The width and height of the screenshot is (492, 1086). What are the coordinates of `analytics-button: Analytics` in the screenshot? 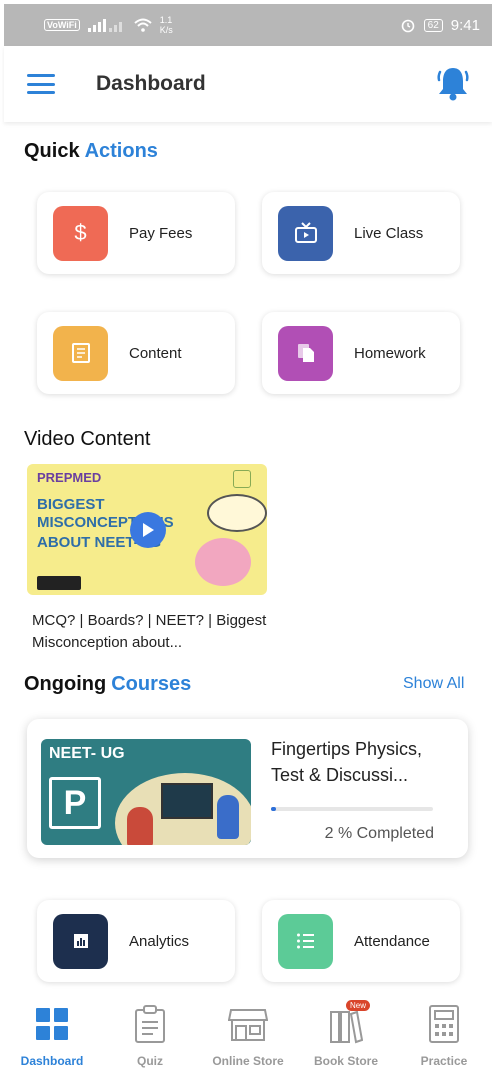 It's located at (136, 941).